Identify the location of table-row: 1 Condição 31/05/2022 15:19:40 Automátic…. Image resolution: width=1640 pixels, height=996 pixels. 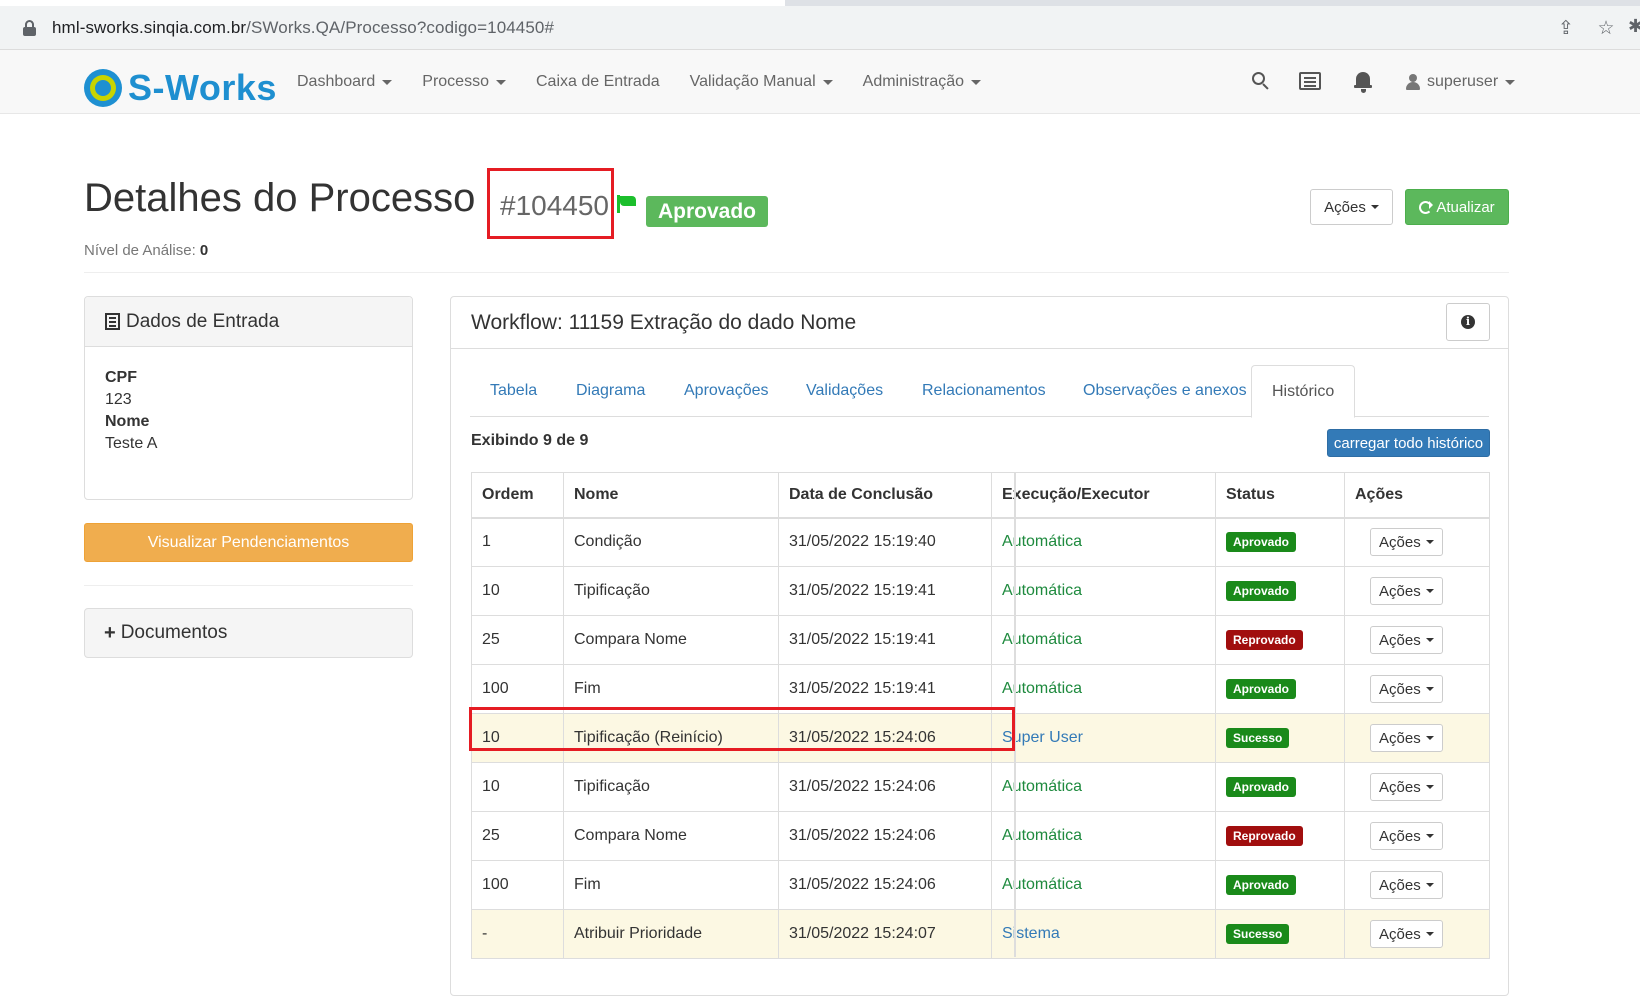
(980, 542).